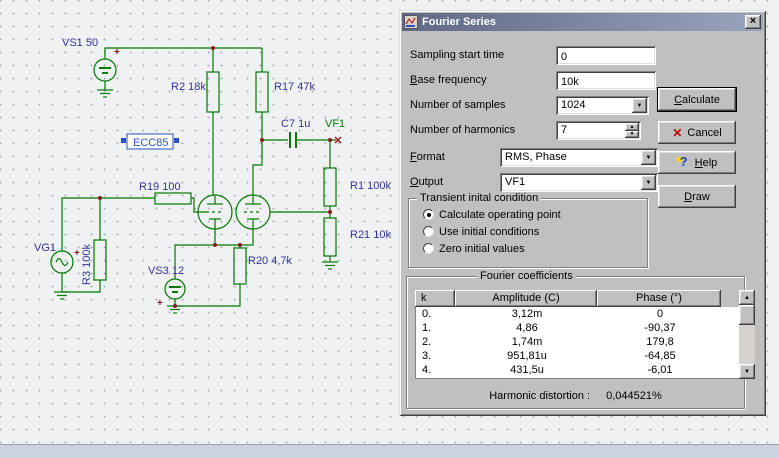 The image size is (779, 458). What do you see at coordinates (747, 315) in the screenshot?
I see `scrollbar-thumb` at bounding box center [747, 315].